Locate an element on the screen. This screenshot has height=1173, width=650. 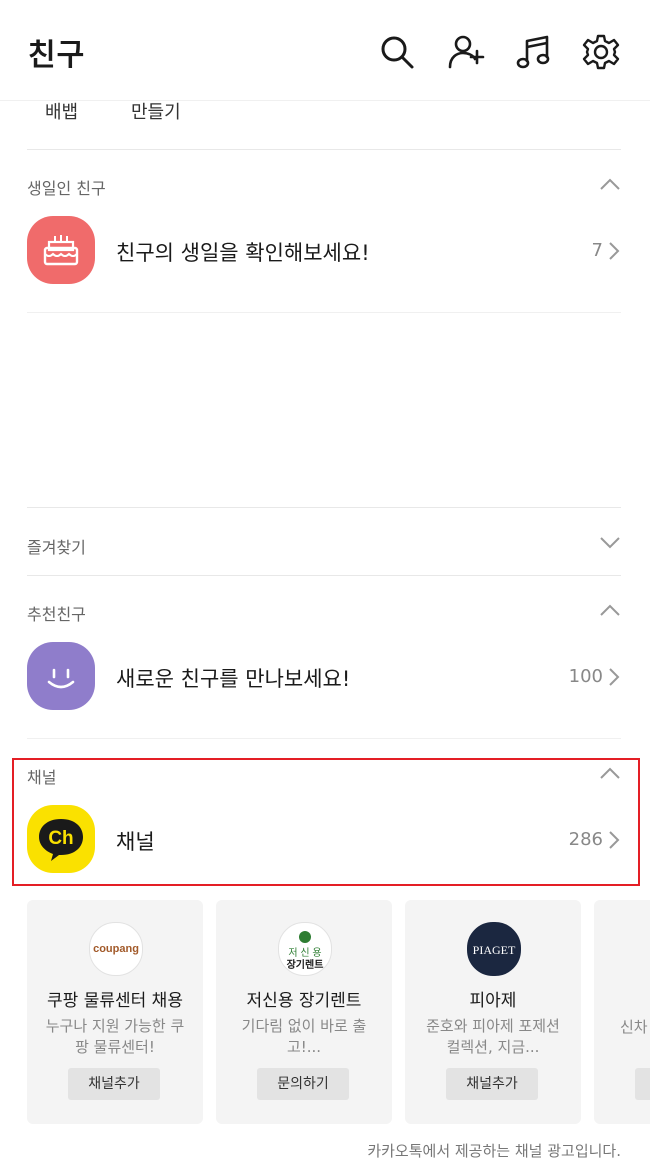
top-bar is located at coordinates (325, 50).